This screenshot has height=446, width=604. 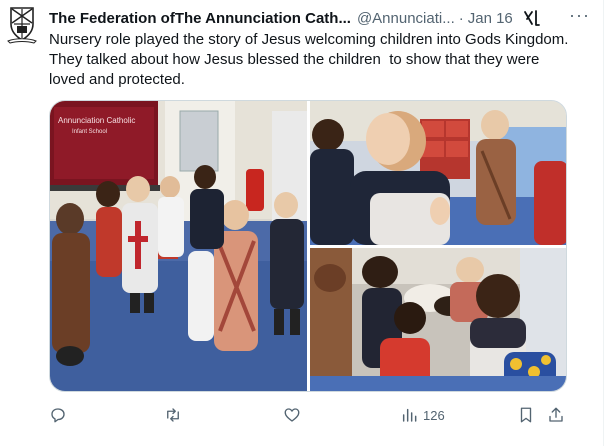 I want to click on tweet-actions: 126, so click(x=310, y=415).